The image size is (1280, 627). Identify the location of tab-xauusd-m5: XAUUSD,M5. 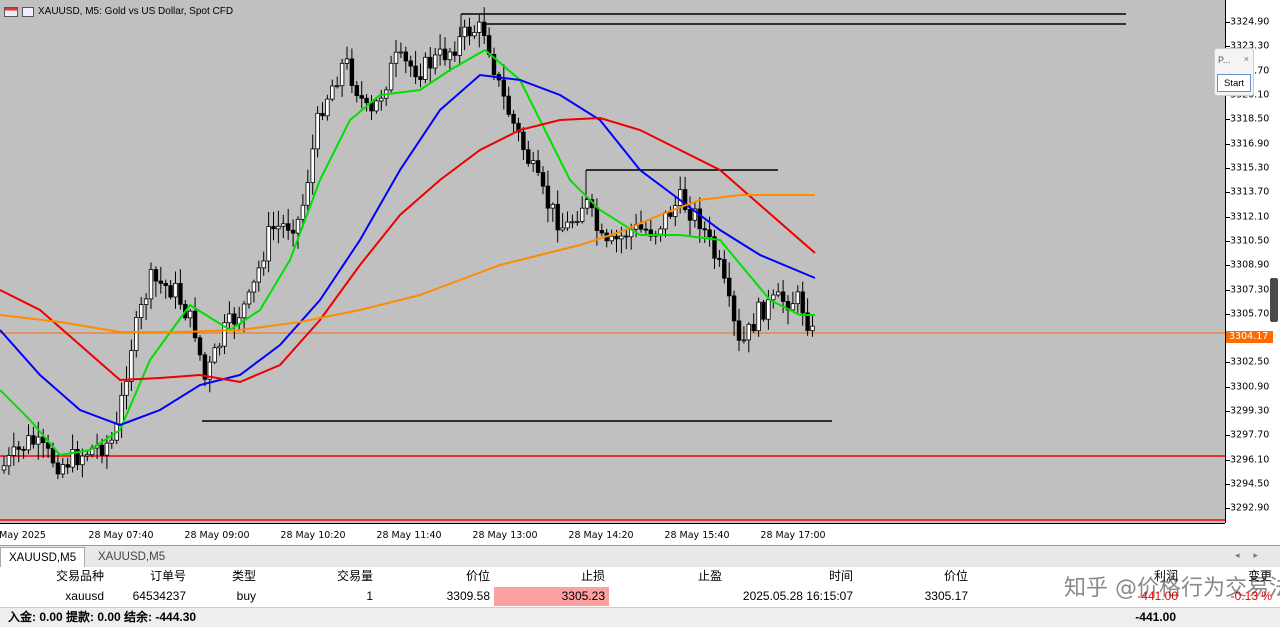
(131, 557).